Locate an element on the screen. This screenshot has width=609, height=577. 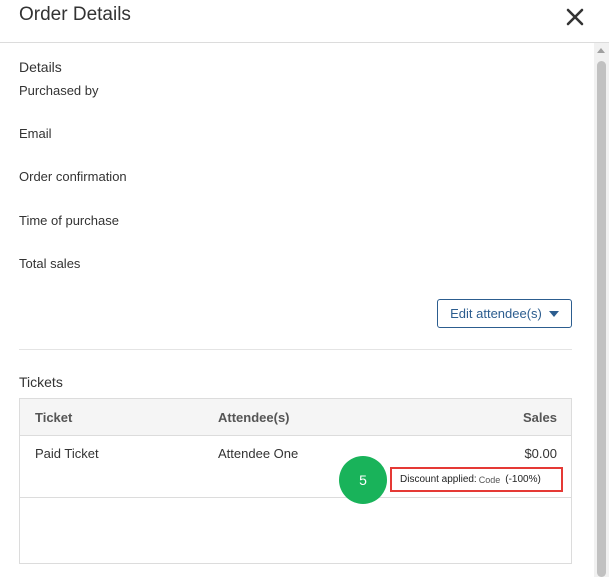
purchased-by-label: Purchased by is located at coordinates (59, 90).